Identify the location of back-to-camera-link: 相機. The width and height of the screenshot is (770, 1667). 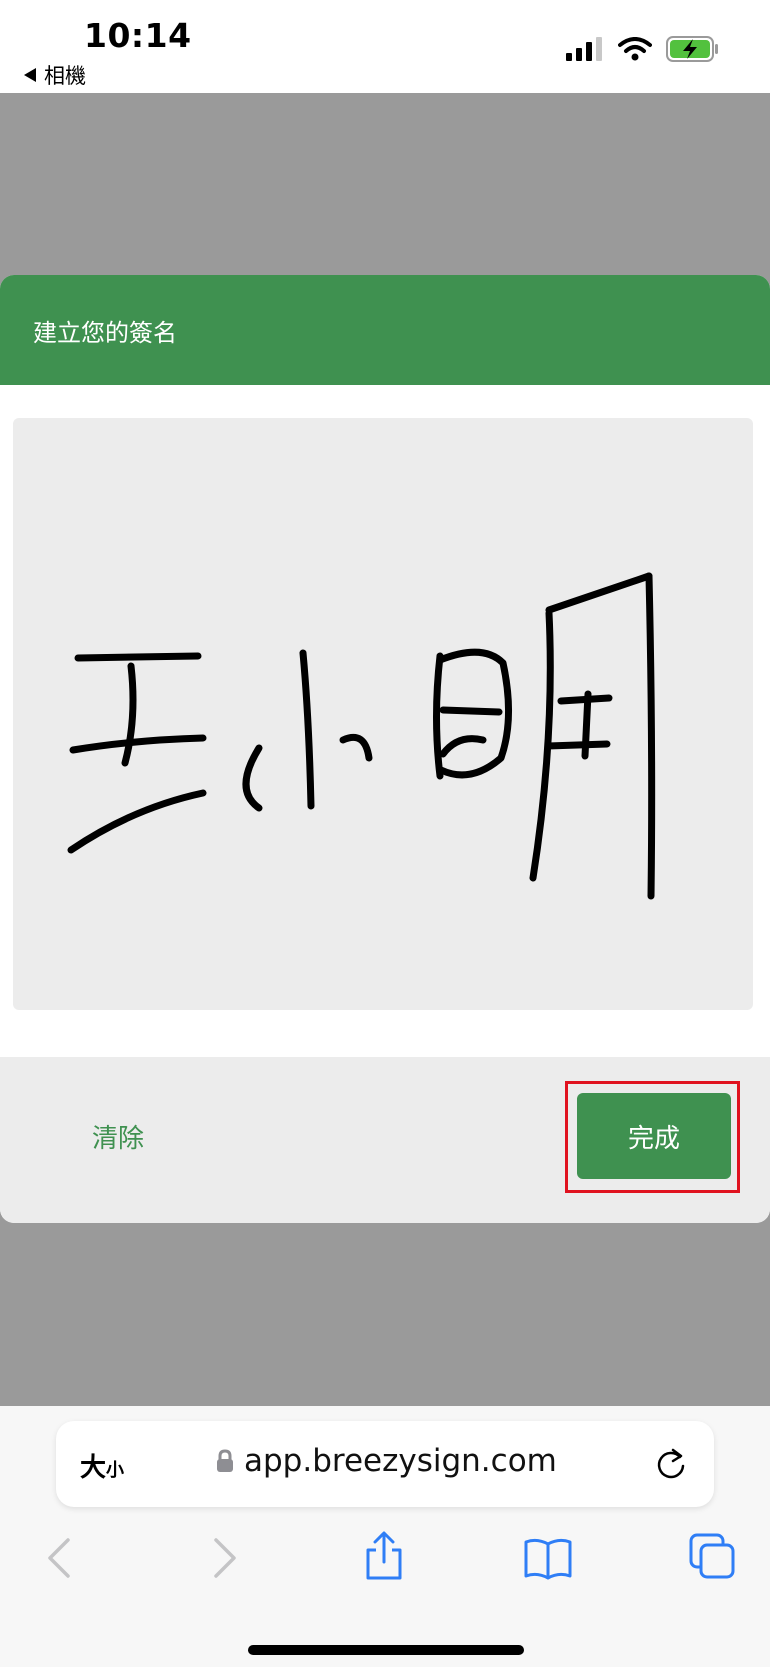
(55, 75).